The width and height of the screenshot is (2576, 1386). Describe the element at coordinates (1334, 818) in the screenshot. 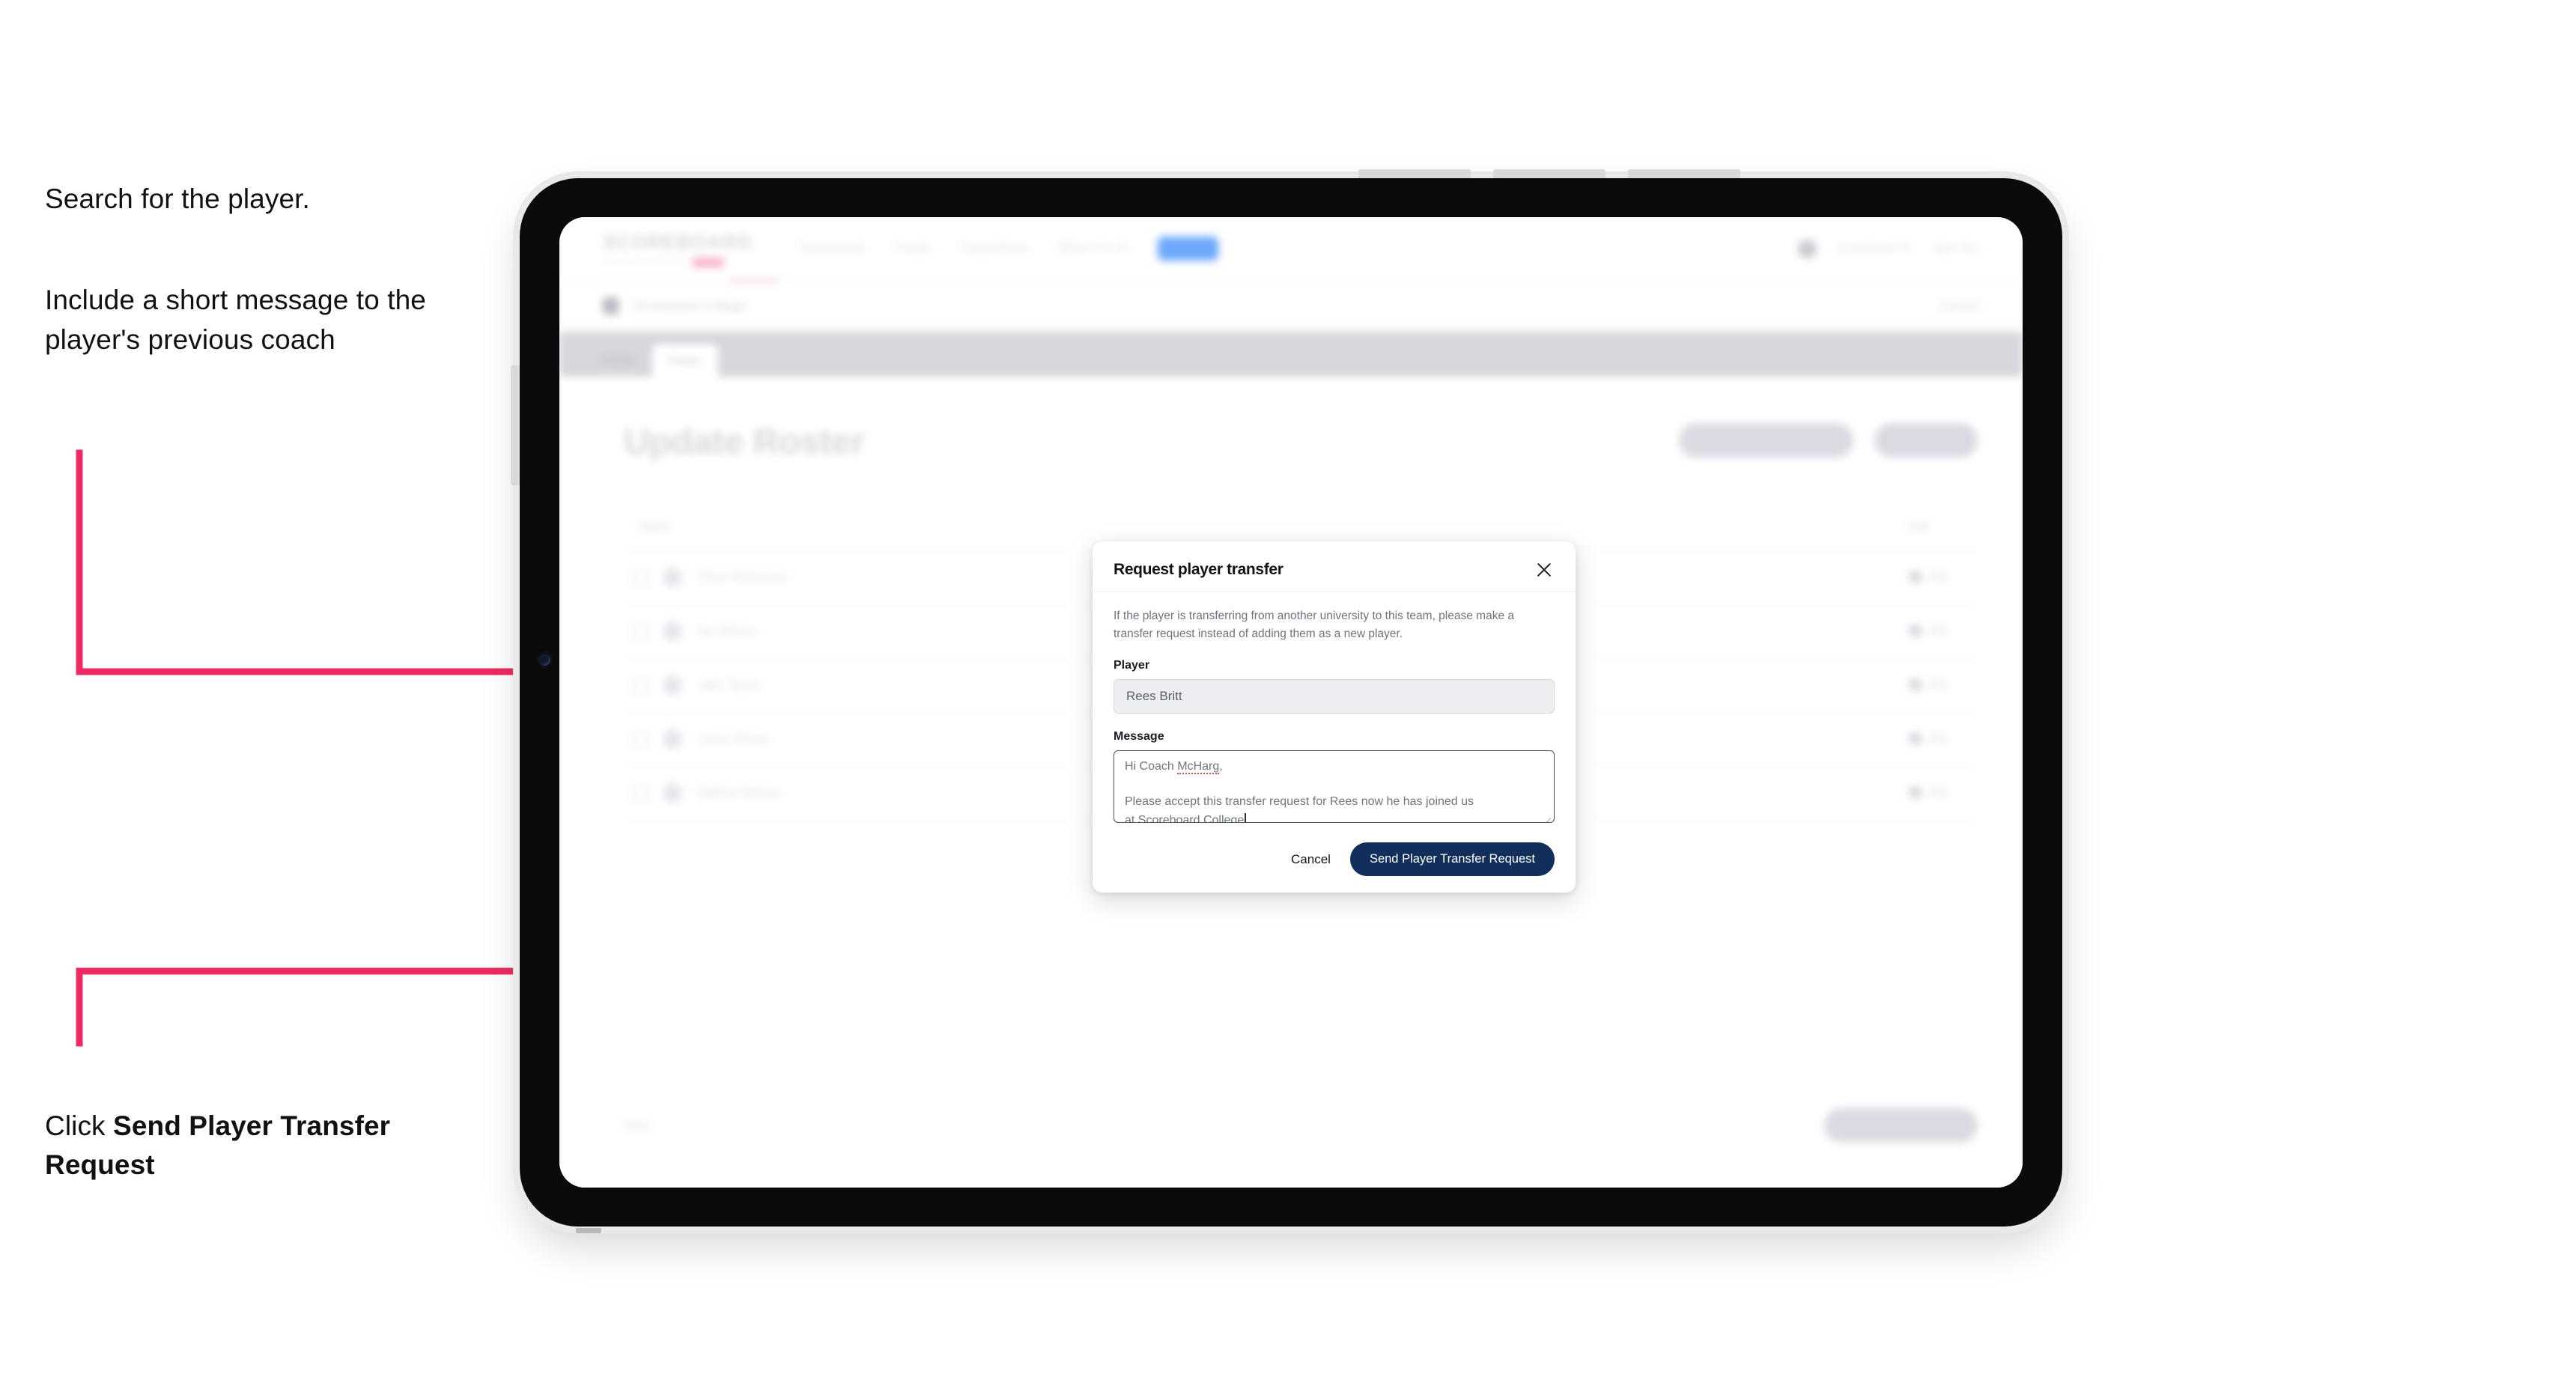

I see `message-line-3: at Scoreboard College` at that location.